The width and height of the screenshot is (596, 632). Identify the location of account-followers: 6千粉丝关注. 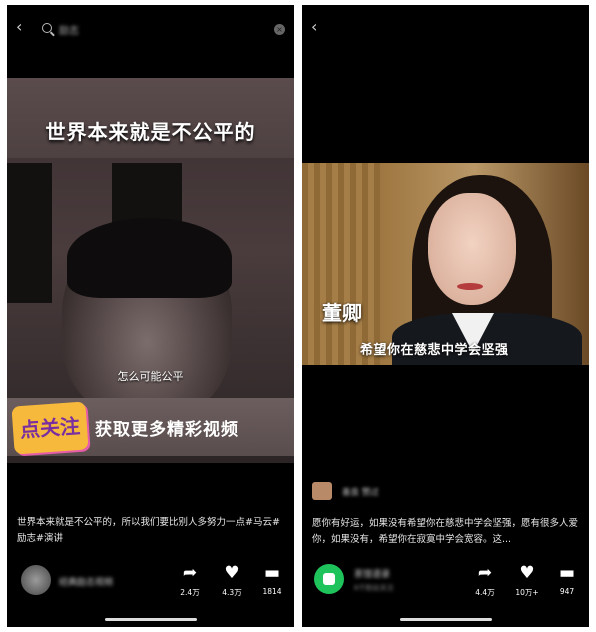
(374, 588).